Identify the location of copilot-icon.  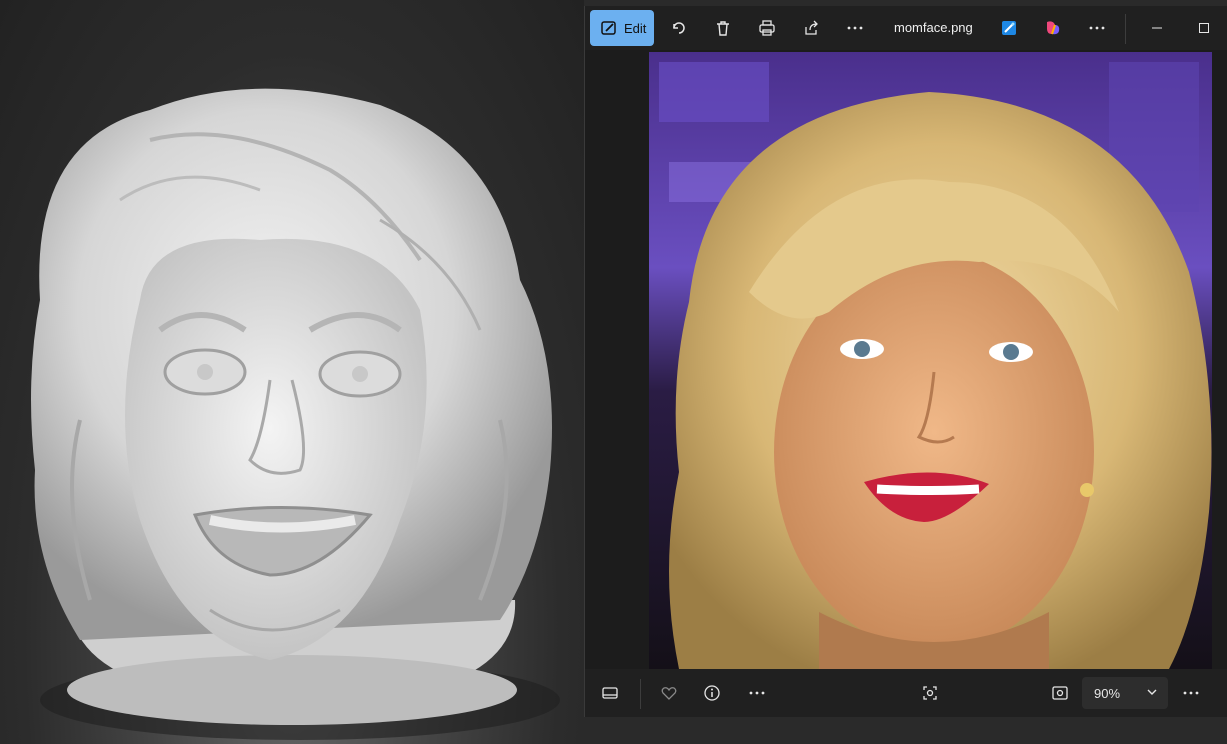
(1053, 28).